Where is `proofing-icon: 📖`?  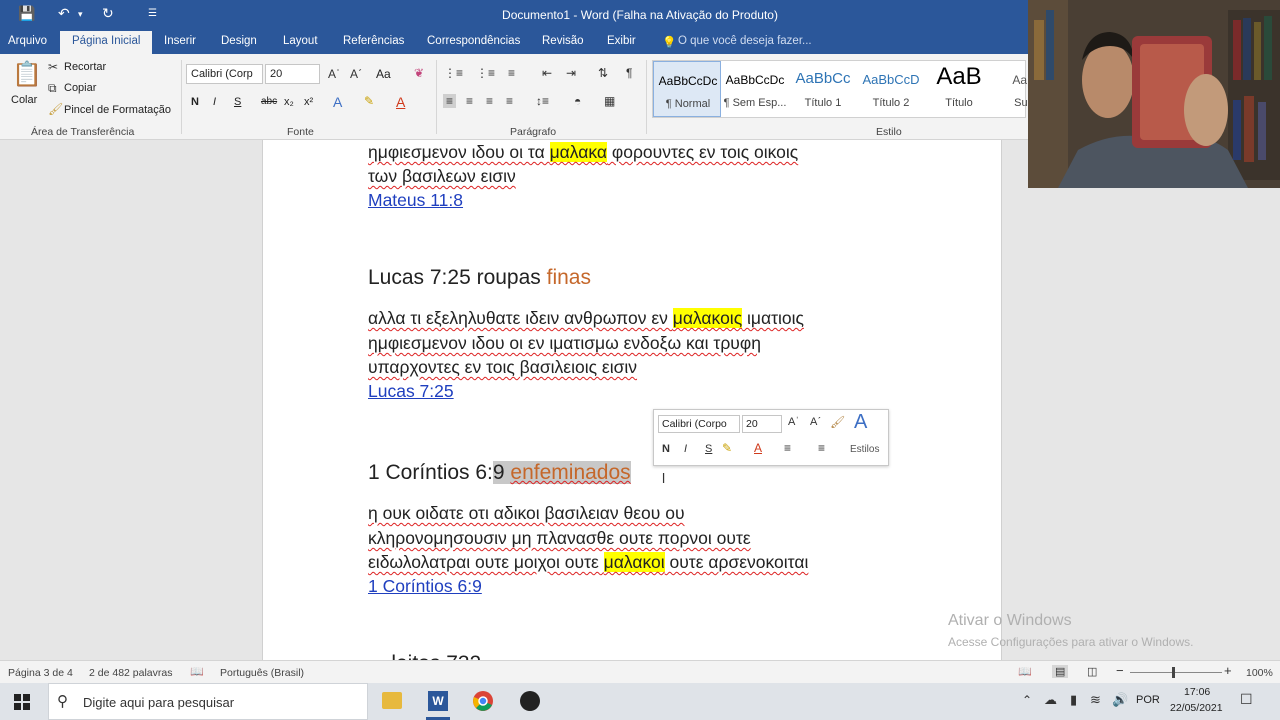
proofing-icon: 📖 is located at coordinates (197, 671).